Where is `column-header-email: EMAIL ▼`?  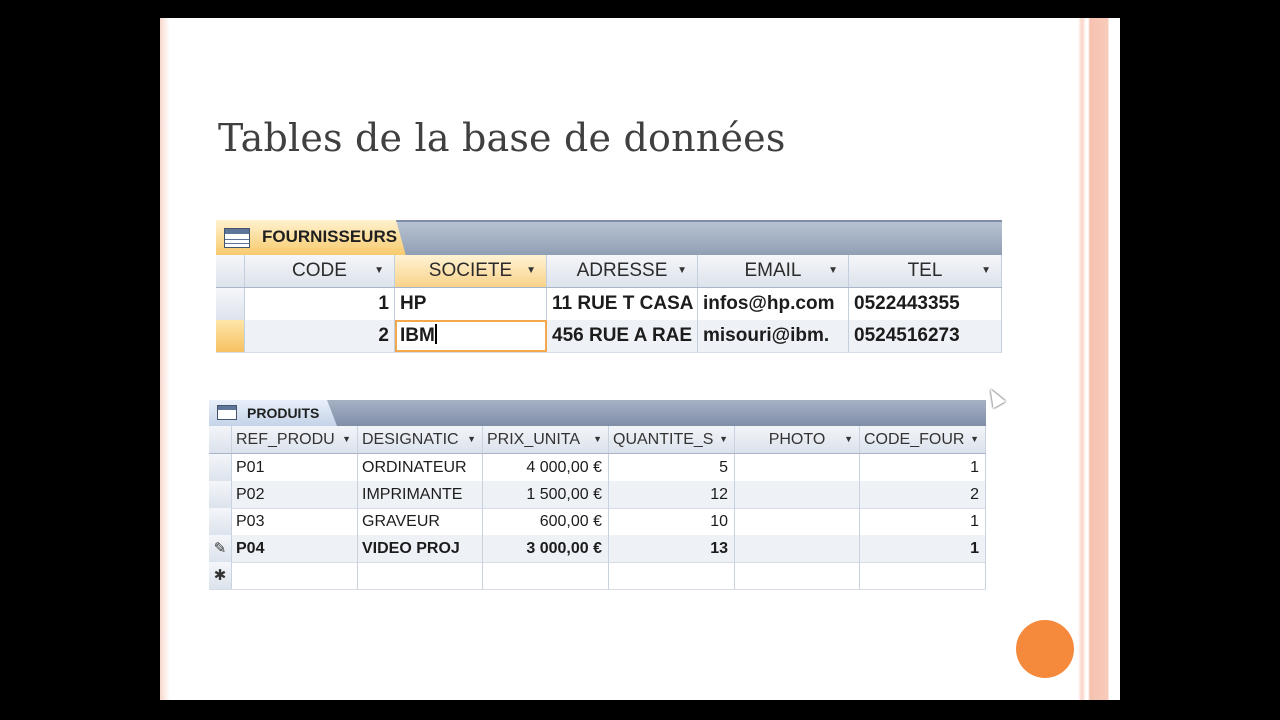
column-header-email: EMAIL ▼ is located at coordinates (773, 271).